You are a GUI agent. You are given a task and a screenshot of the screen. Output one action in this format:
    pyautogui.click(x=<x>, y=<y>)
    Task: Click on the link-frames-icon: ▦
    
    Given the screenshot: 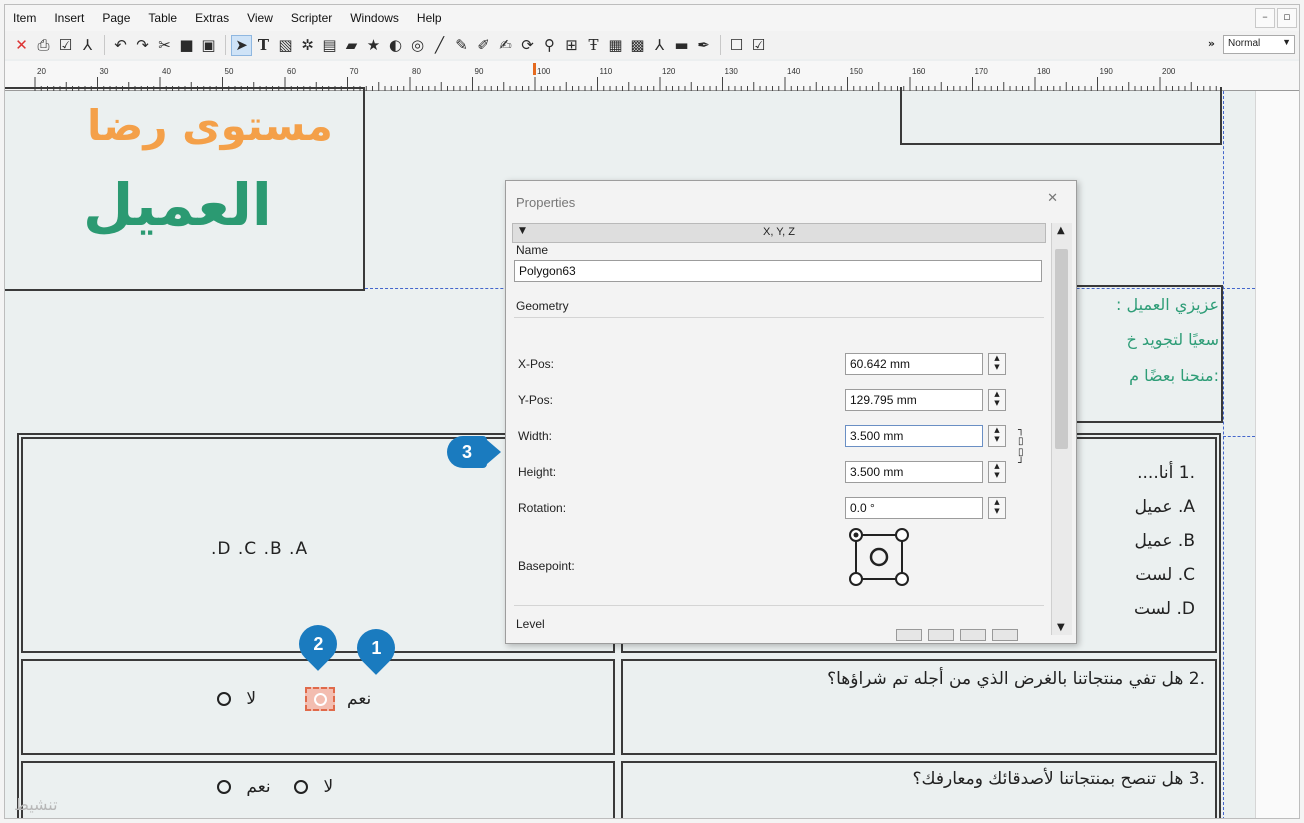 What is the action you would take?
    pyautogui.click(x=615, y=45)
    